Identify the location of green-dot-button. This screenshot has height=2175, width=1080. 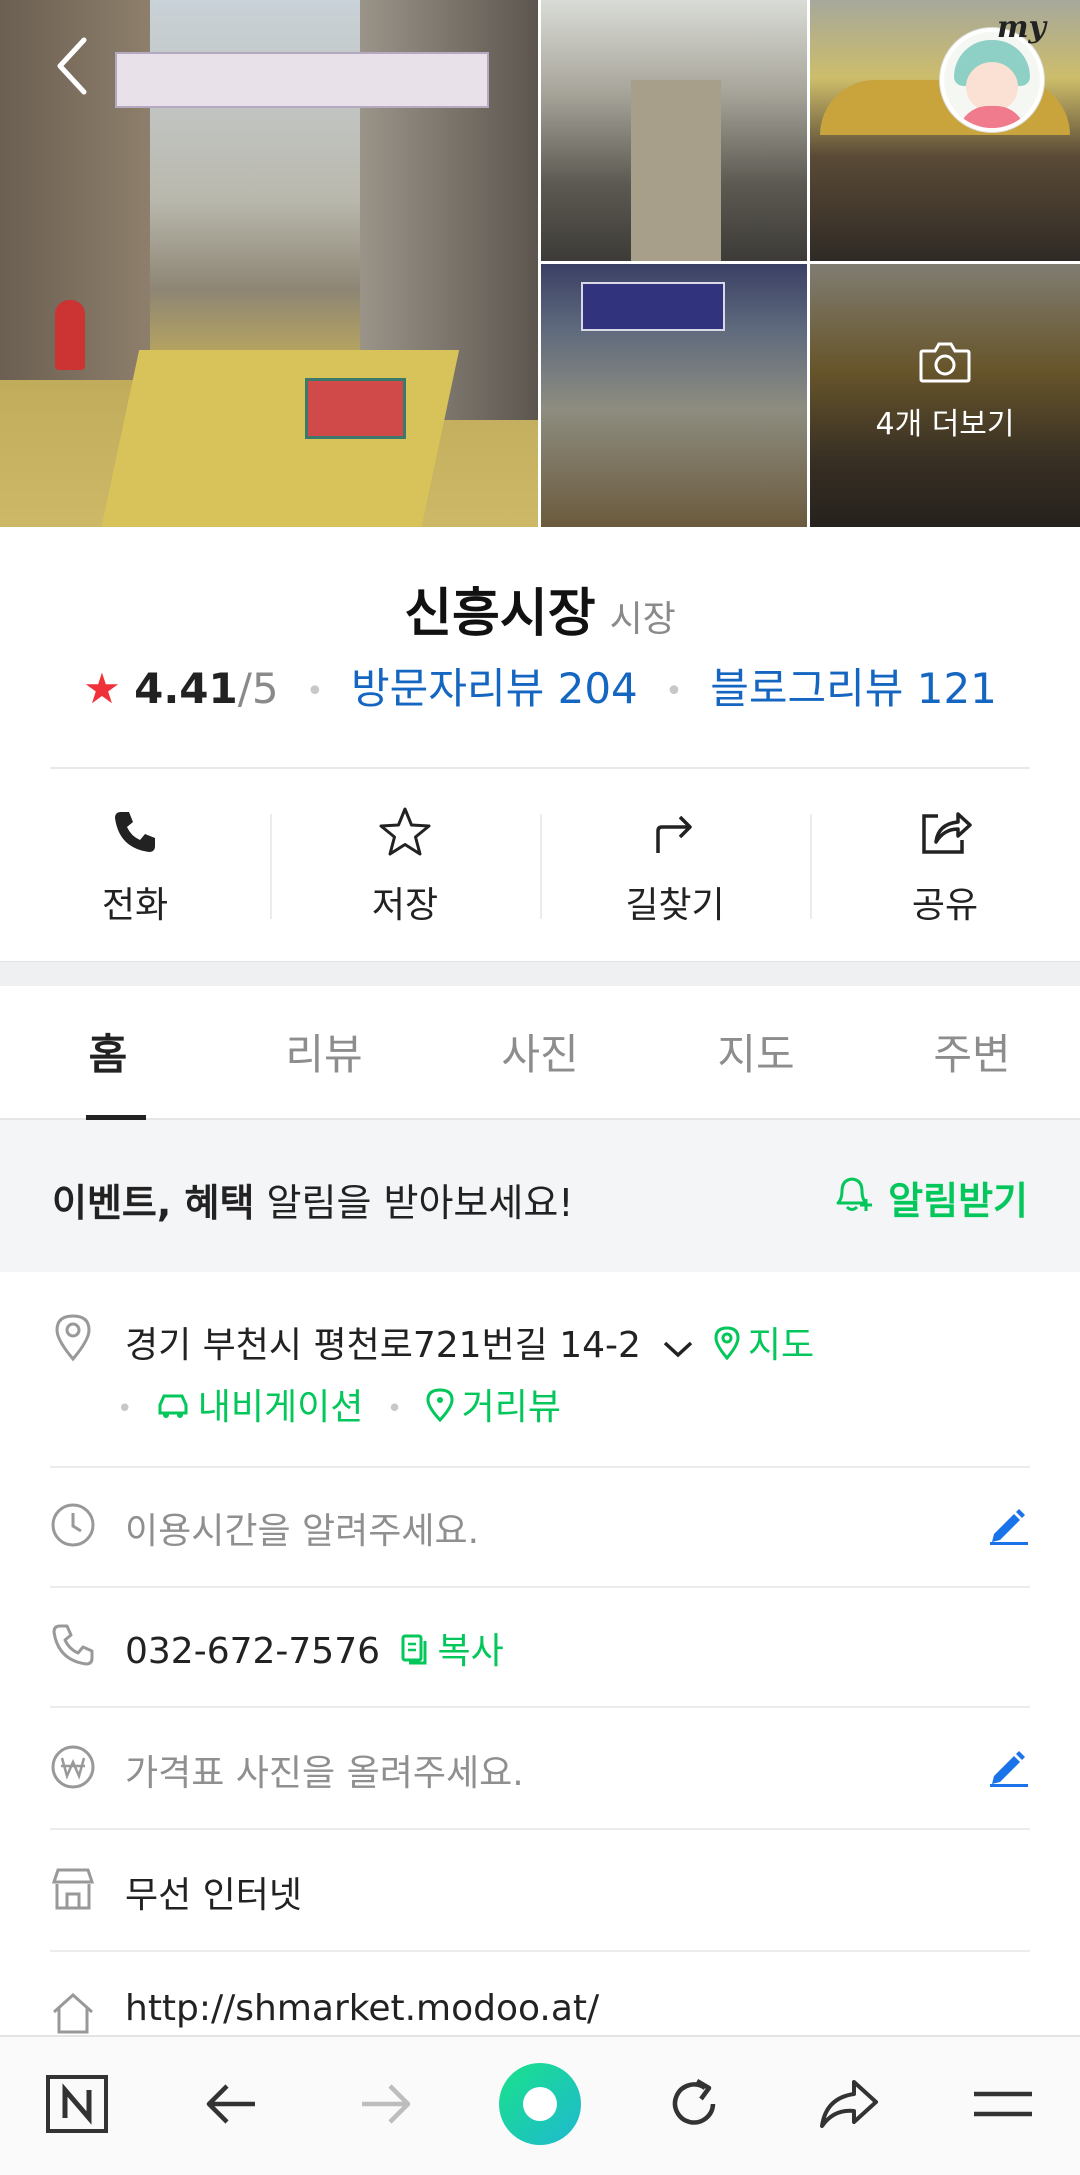
(540, 2106).